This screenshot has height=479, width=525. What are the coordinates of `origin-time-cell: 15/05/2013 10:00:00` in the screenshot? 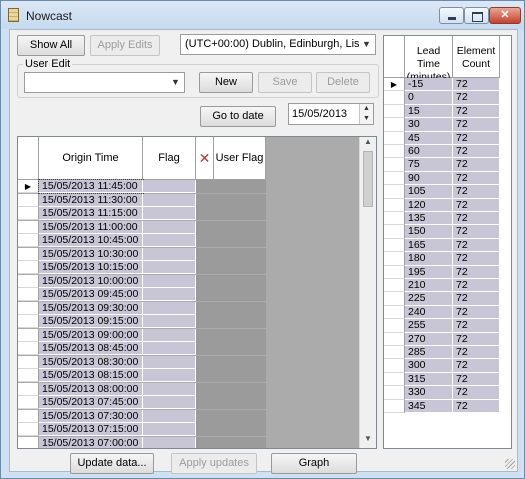 It's located at (91, 281).